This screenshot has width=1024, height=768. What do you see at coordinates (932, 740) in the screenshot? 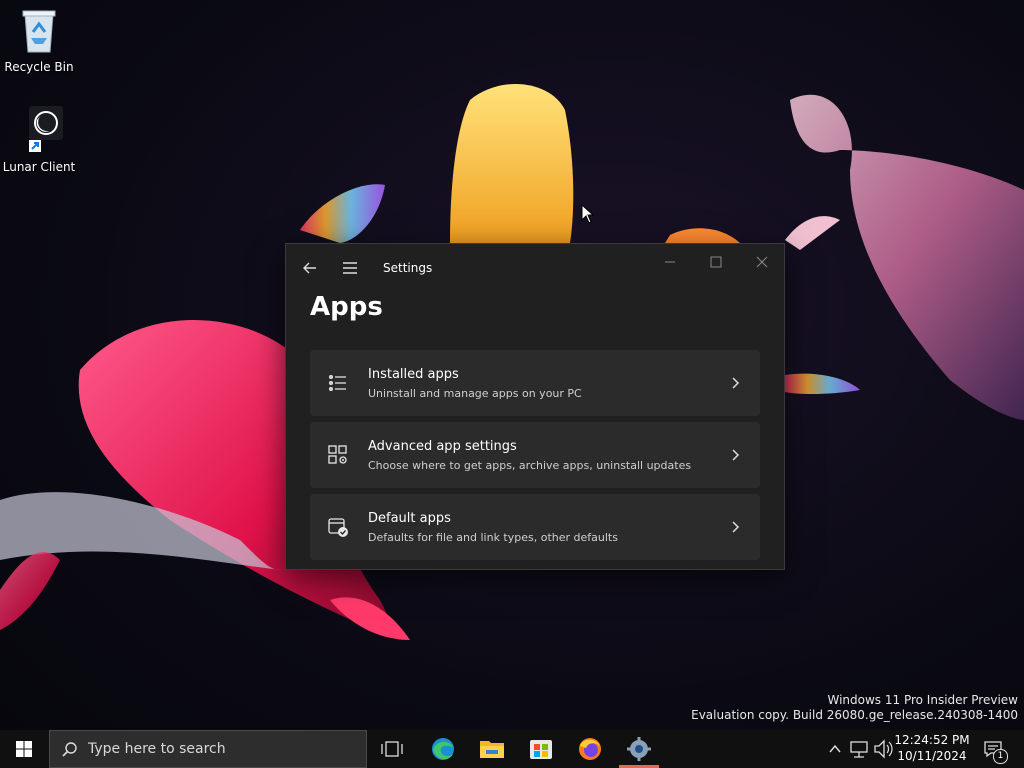
I see `clock-time: 12:24:52 PM` at bounding box center [932, 740].